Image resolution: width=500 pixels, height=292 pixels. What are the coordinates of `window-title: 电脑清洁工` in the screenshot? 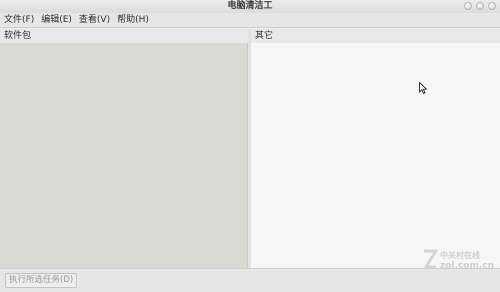 It's located at (250, 6).